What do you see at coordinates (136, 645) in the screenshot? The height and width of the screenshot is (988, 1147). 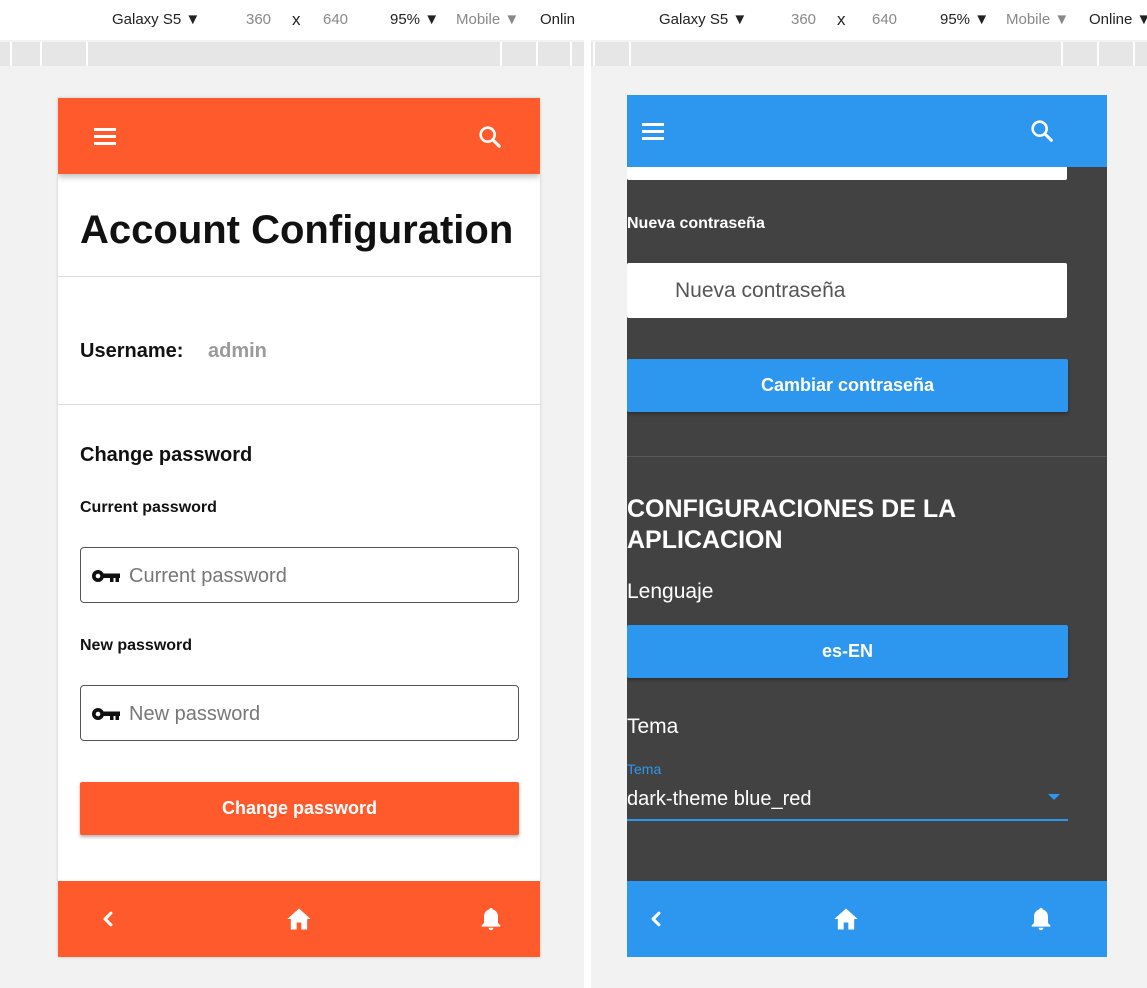 I see `new-password-label: New password` at bounding box center [136, 645].